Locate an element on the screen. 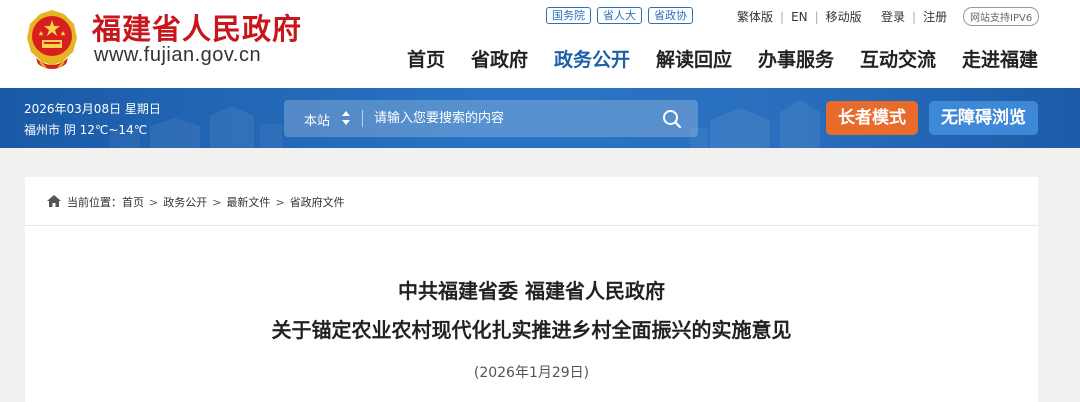 This screenshot has width=1080, height=402. link-shengzhengxie: 省政协 is located at coordinates (670, 15).